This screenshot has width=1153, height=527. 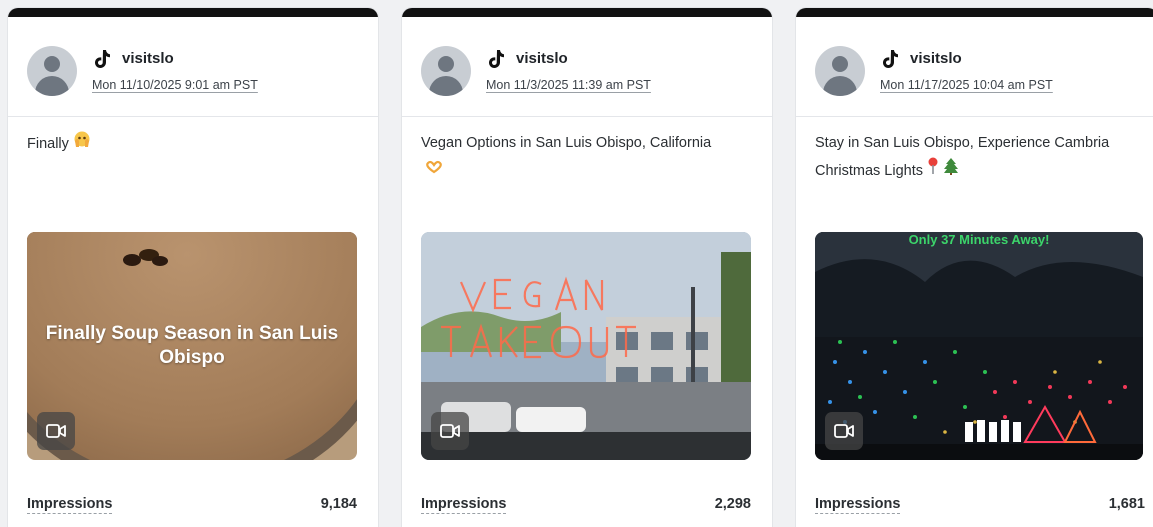 I want to click on impressions-value: 9,184, so click(x=338, y=504).